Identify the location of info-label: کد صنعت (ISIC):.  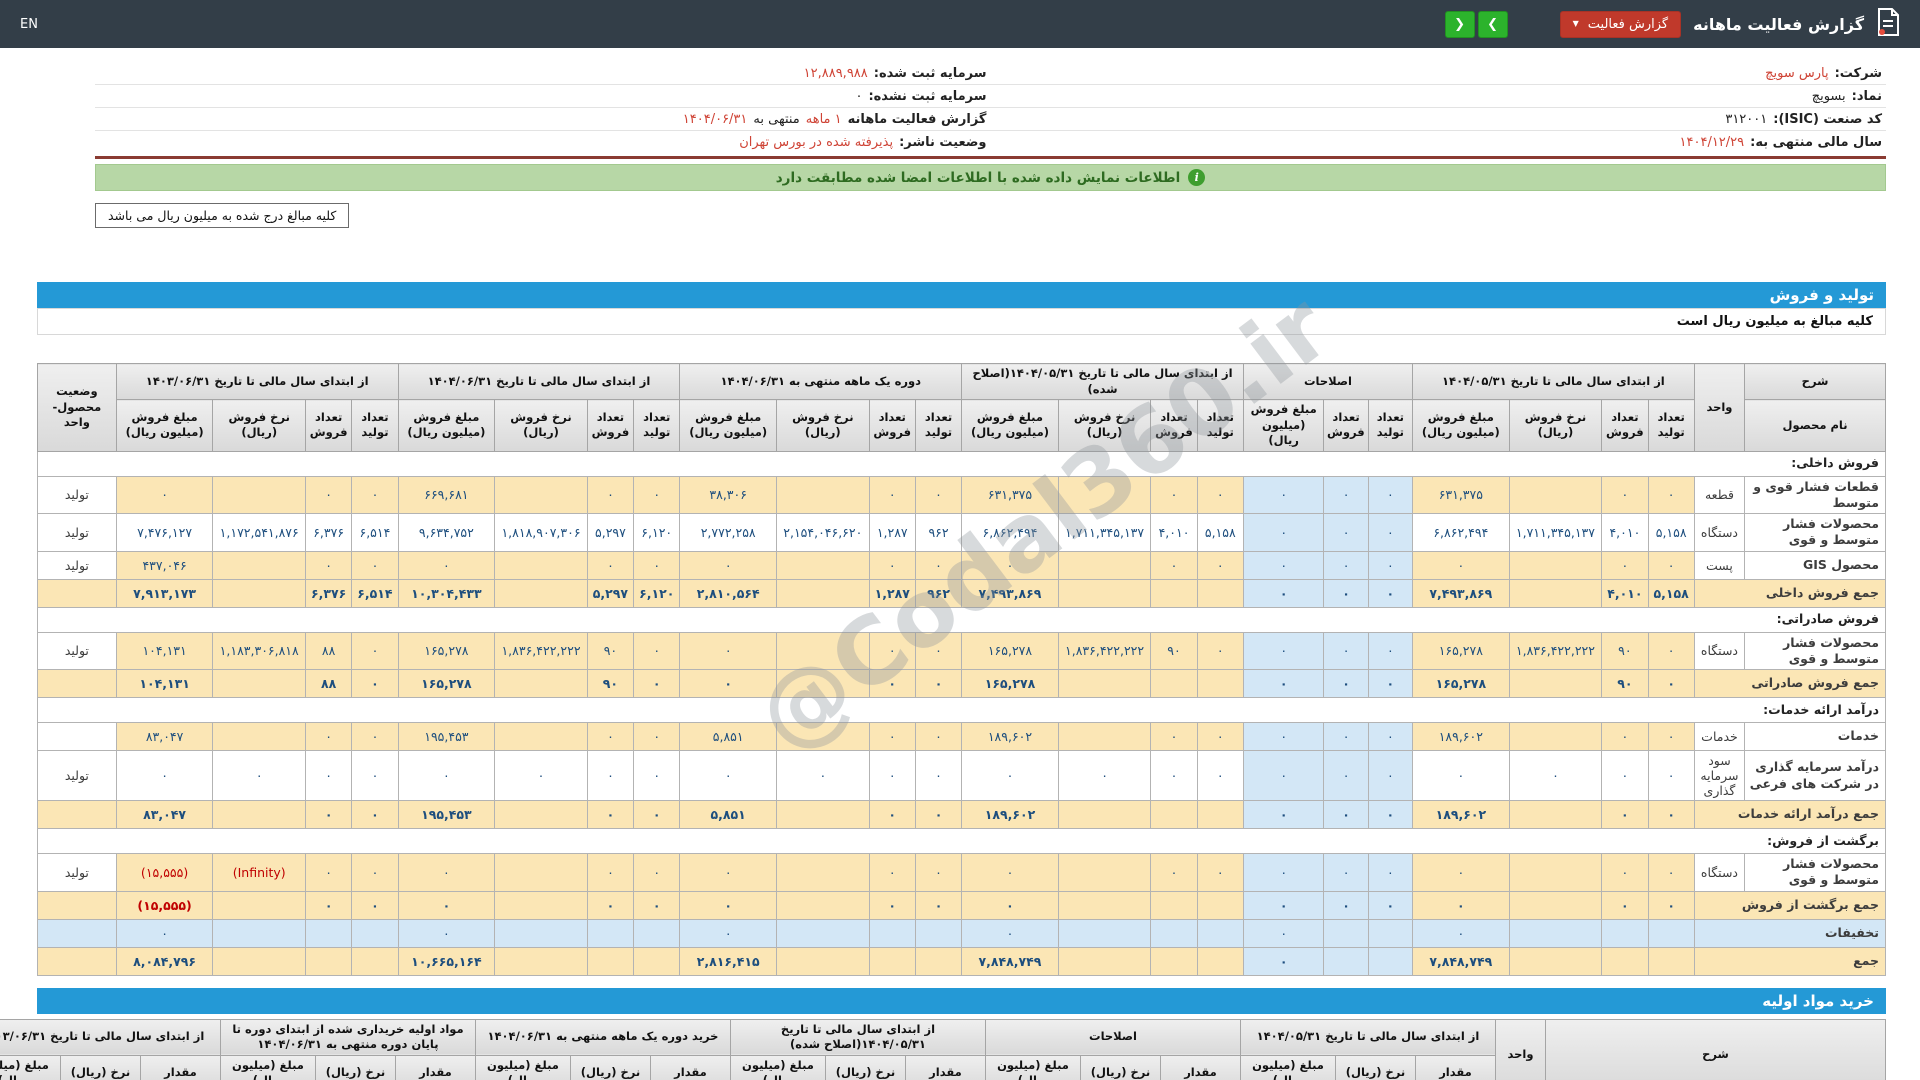
(1827, 119).